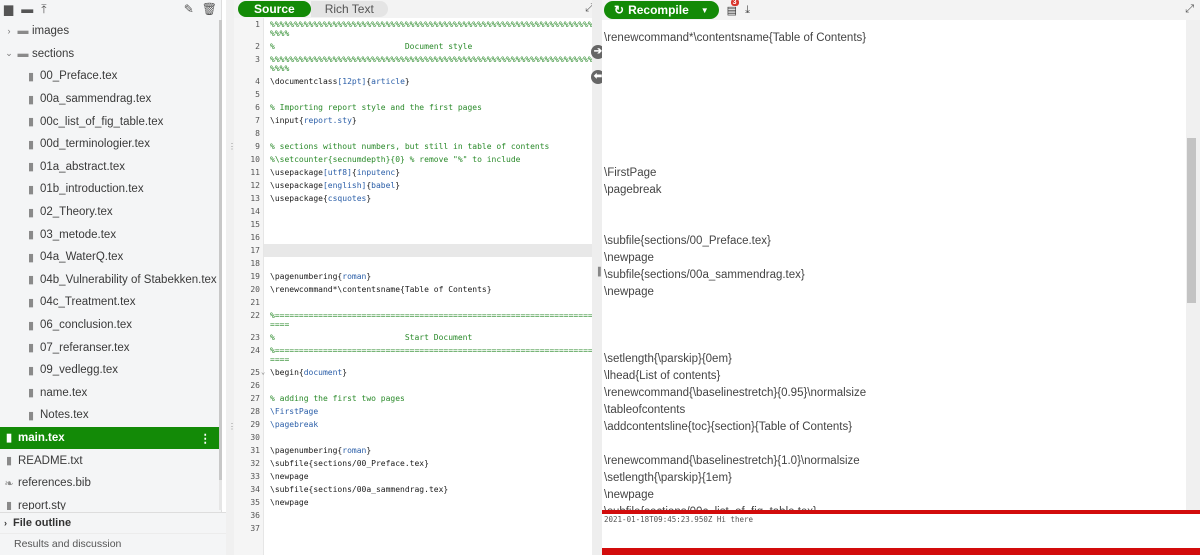  I want to click on line-number: 32, so click(255, 463).